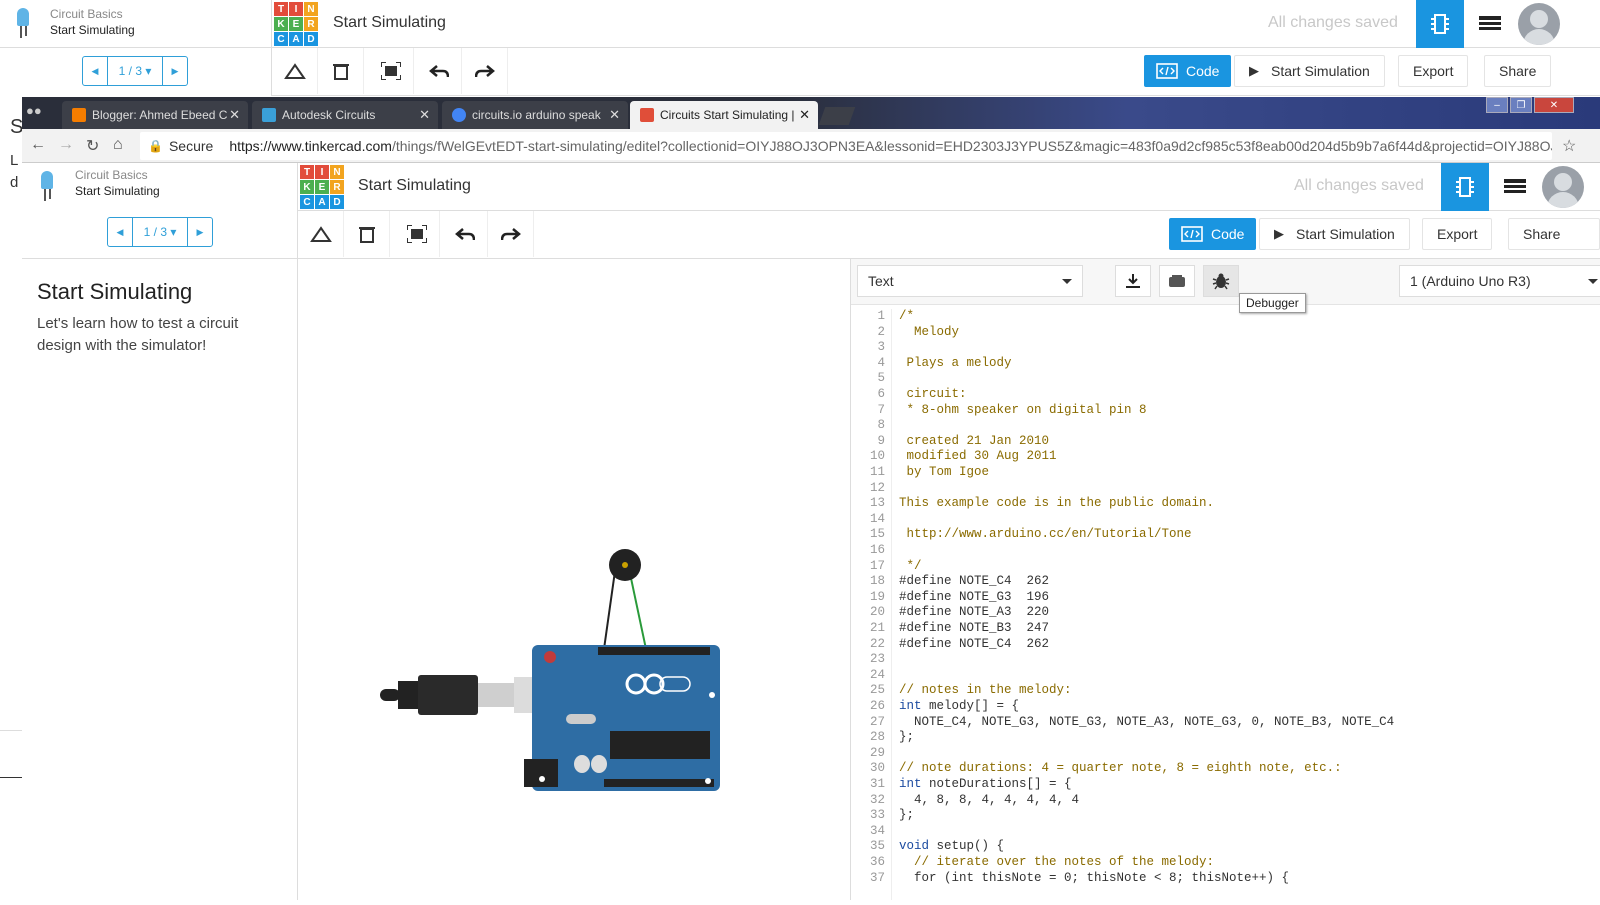 This screenshot has height=905, width=1600. Describe the element at coordinates (38, 145) in the screenshot. I see `back-arrow-icon: ←` at that location.